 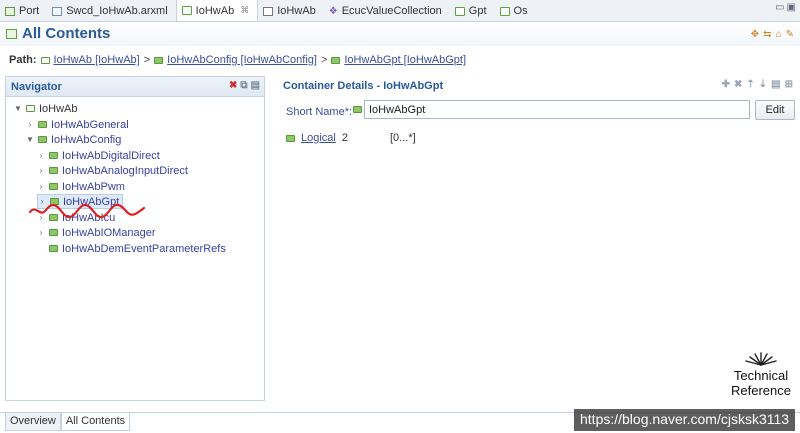 What do you see at coordinates (87, 211) in the screenshot?
I see `annotation-squiggle` at bounding box center [87, 211].